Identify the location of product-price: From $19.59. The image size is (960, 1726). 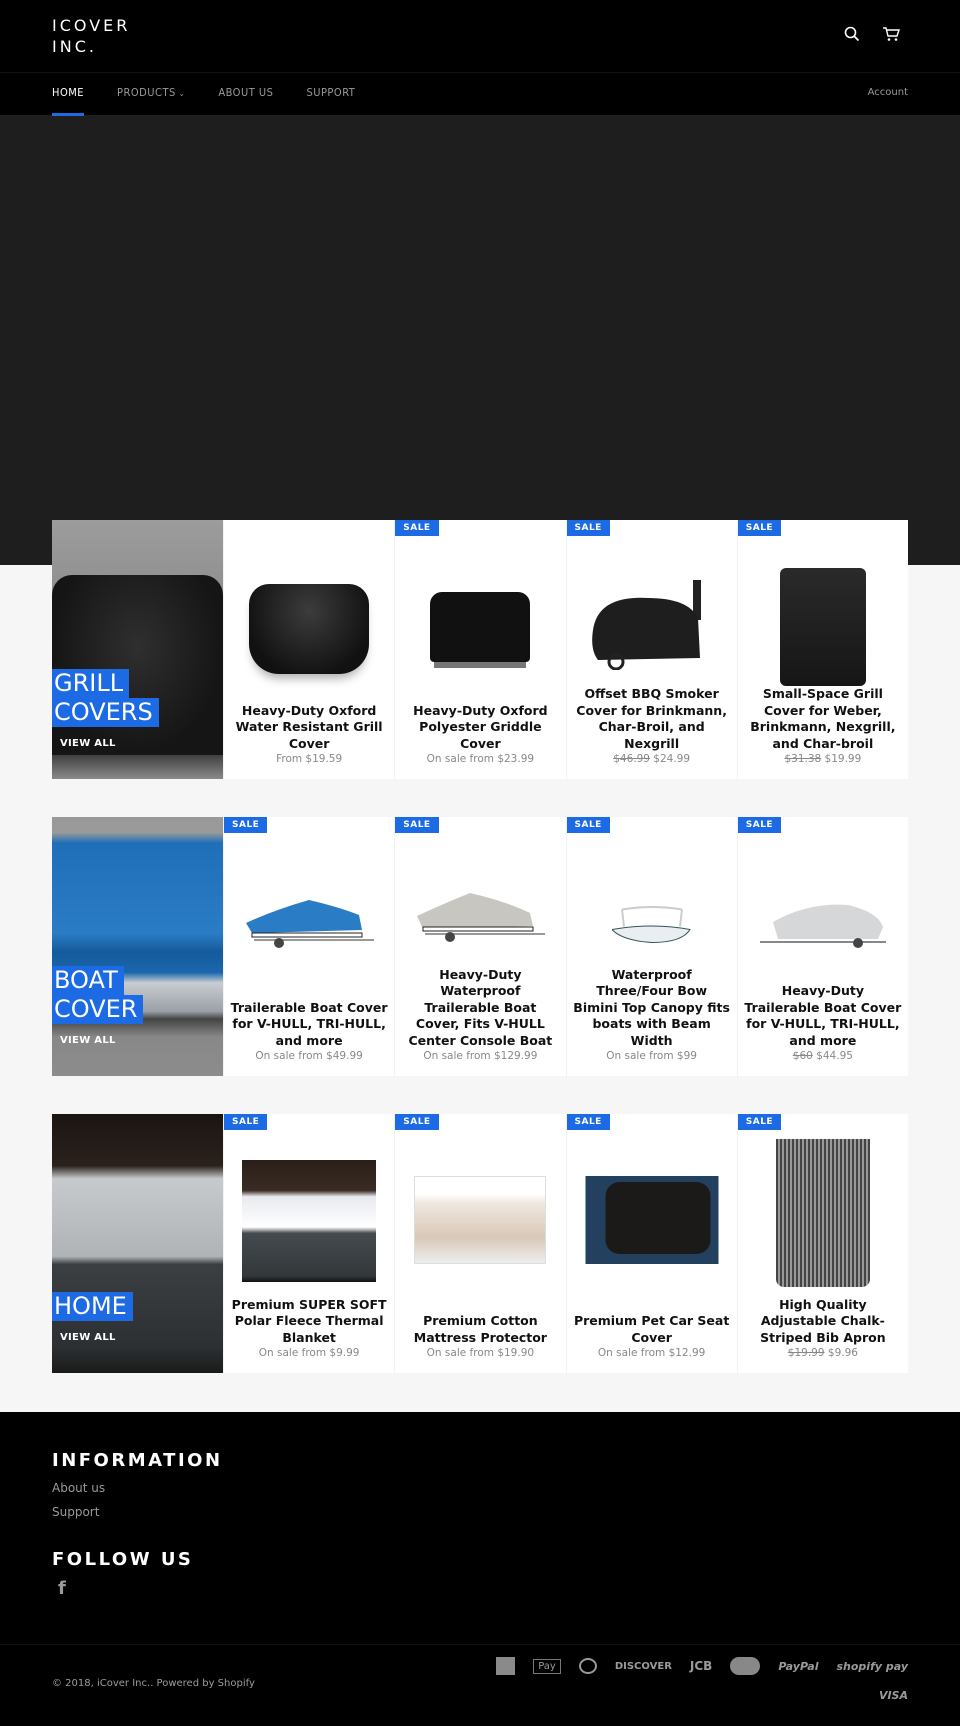
(309, 759).